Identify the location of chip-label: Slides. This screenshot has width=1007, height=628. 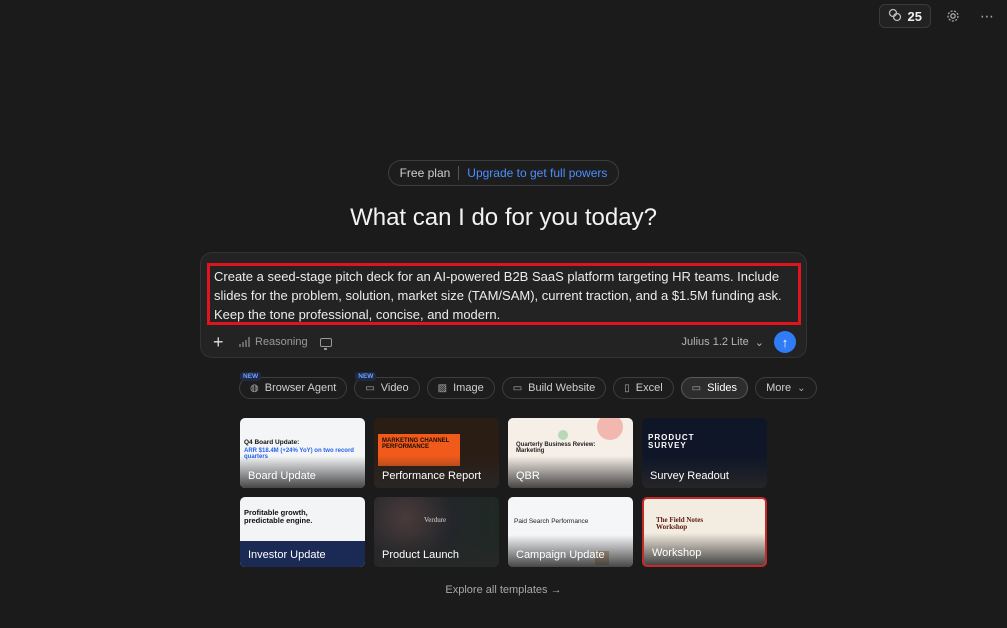
(722, 388).